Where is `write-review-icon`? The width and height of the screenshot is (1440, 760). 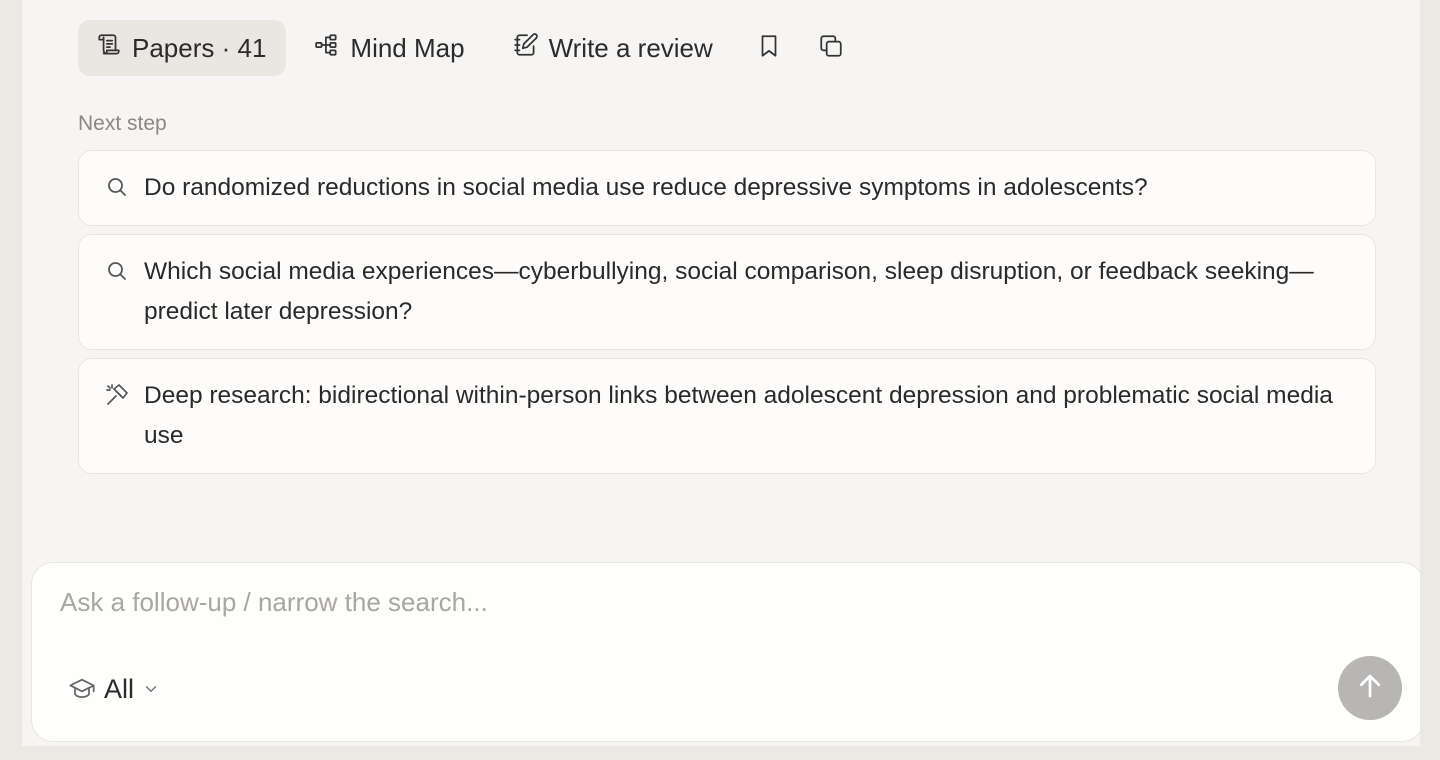 write-review-icon is located at coordinates (526, 48).